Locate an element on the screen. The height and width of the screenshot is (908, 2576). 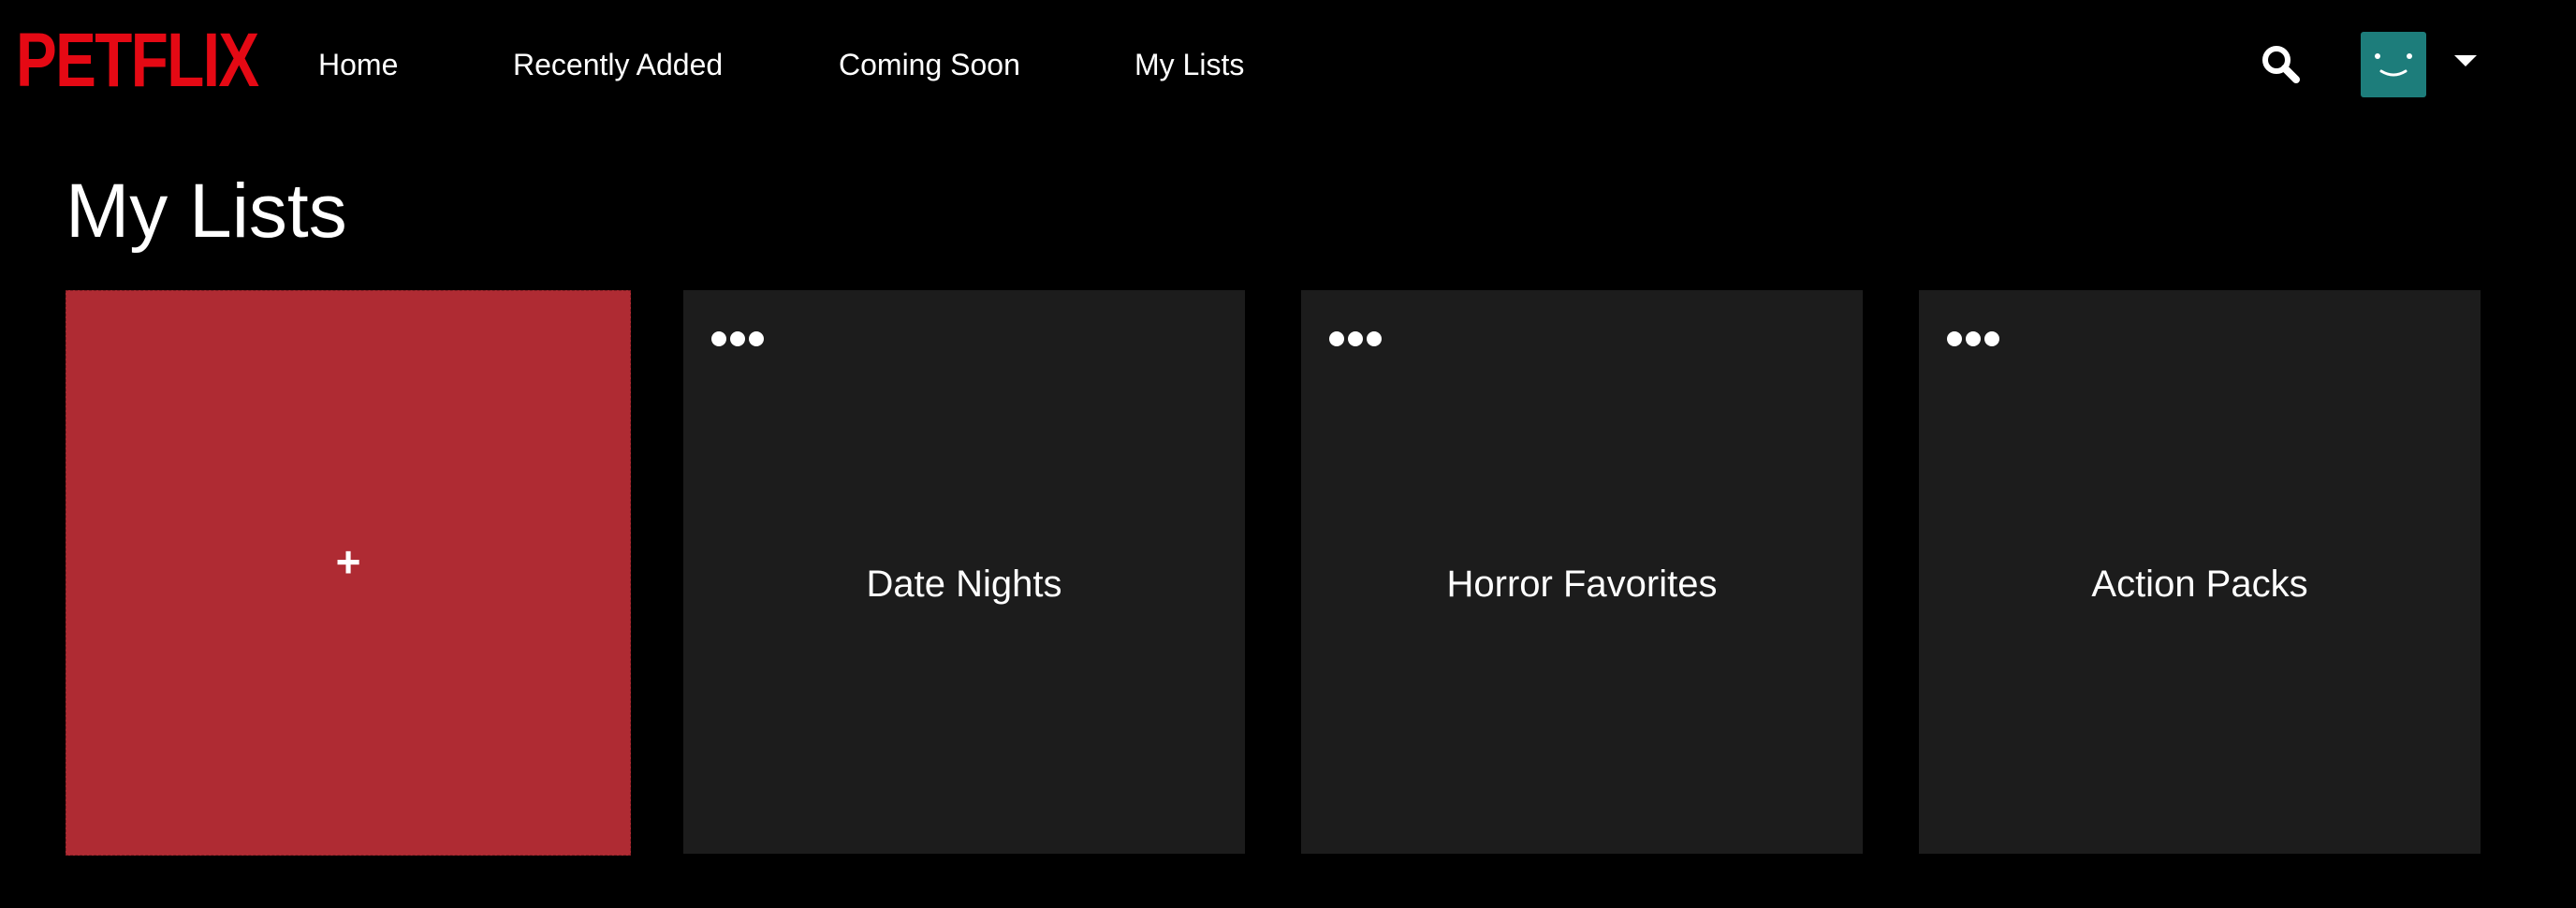
plus-icon: + is located at coordinates (348, 561).